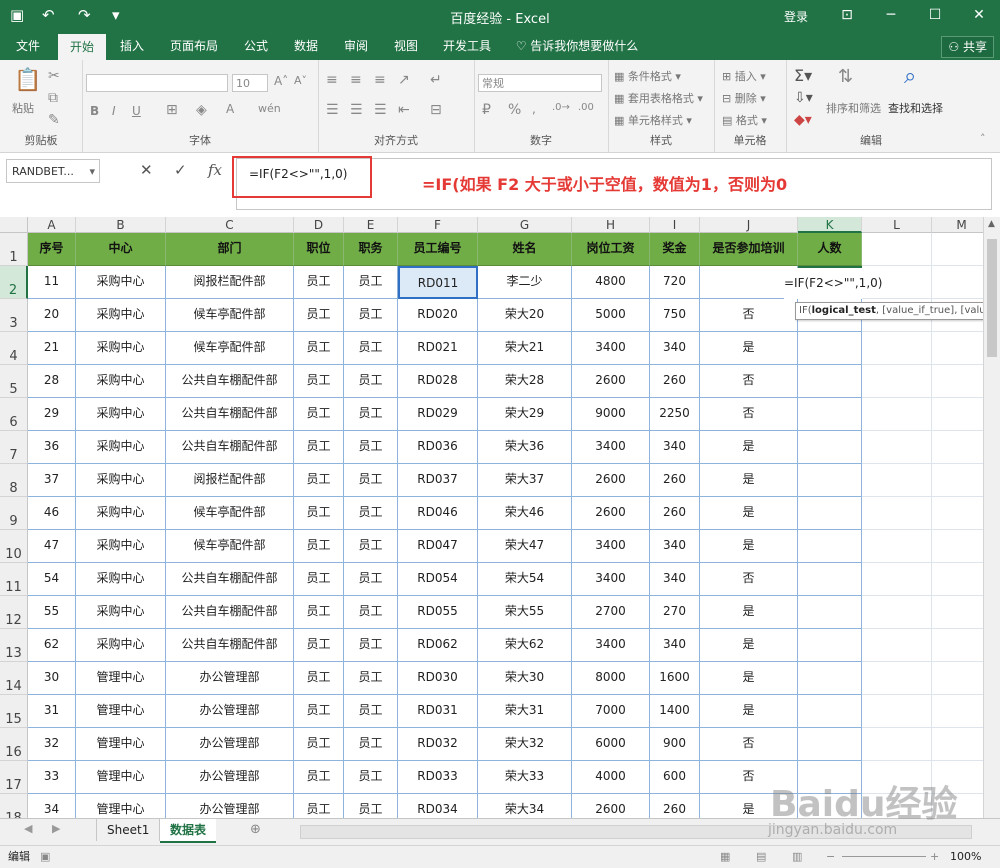  I want to click on underline-icon: U, so click(136, 111).